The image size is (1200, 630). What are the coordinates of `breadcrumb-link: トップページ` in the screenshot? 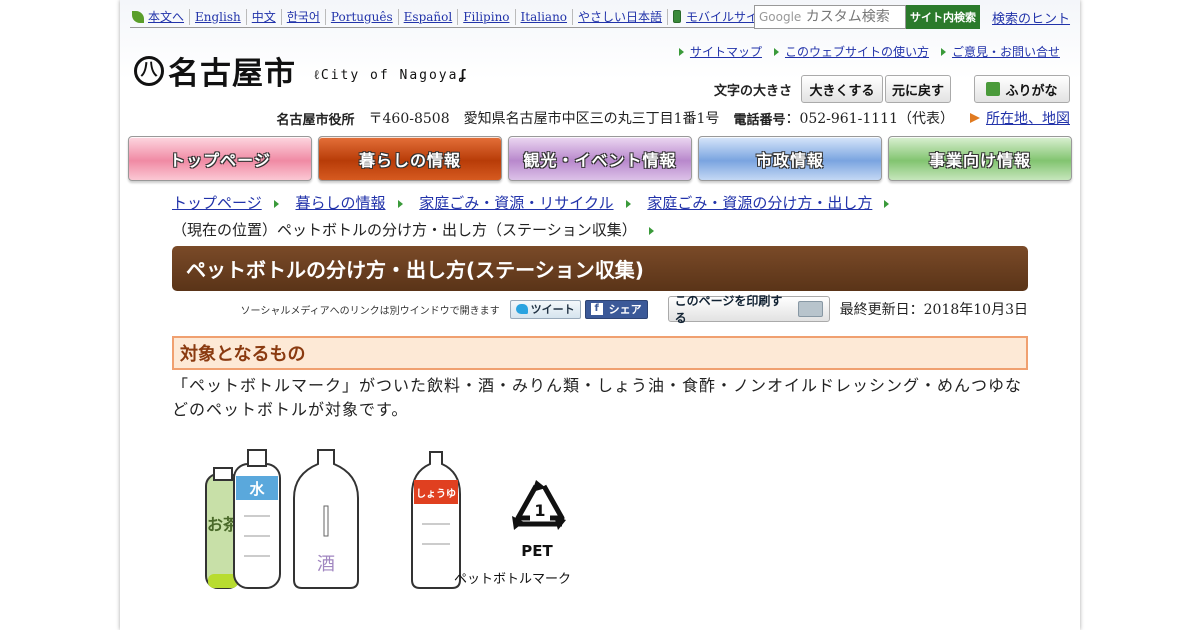 It's located at (217, 203).